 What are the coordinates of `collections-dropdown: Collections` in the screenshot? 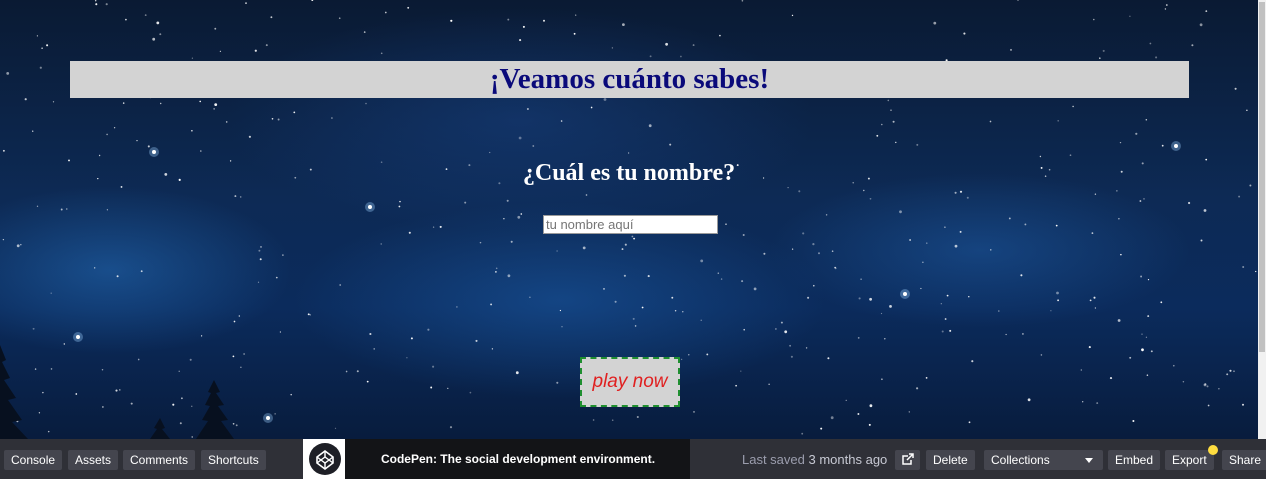 It's located at (1043, 460).